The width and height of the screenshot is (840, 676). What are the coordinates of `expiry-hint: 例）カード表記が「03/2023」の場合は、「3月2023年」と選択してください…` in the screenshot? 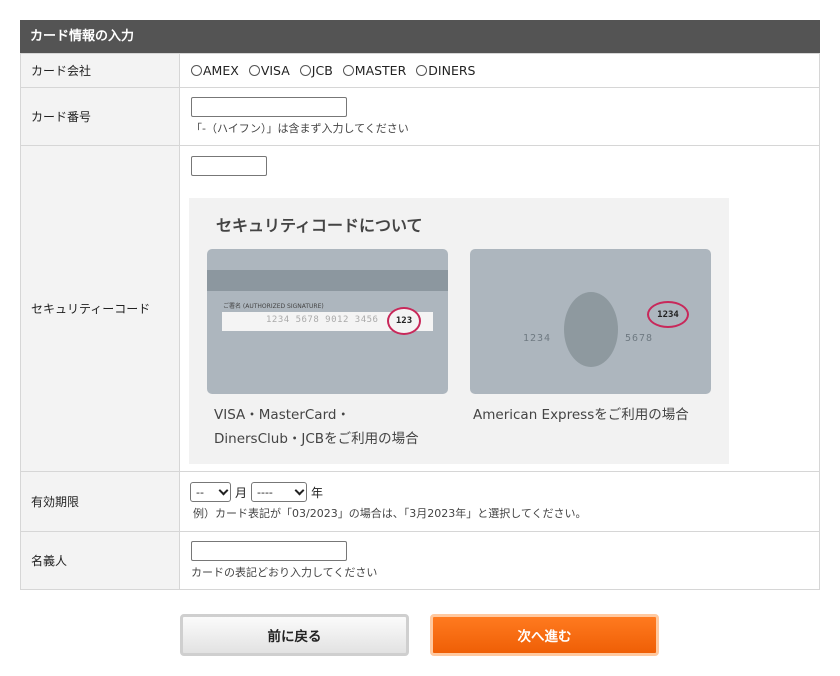 It's located at (390, 513).